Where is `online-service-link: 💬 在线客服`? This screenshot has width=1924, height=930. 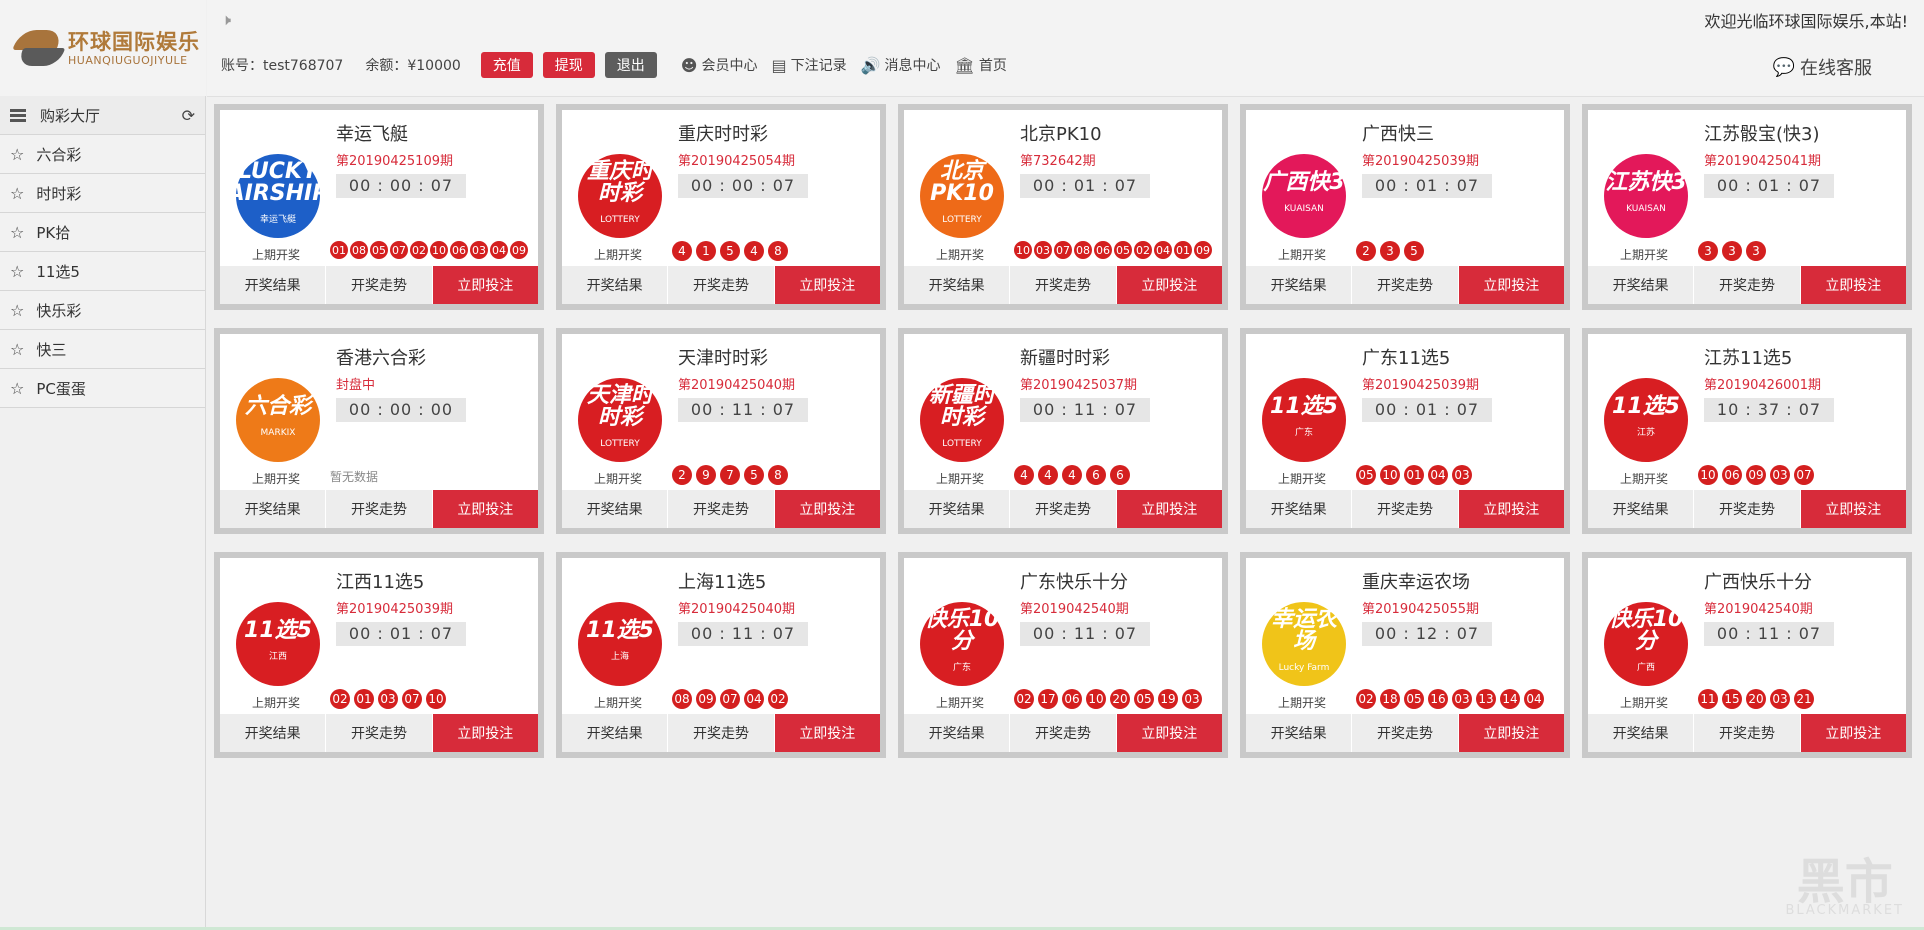 online-service-link: 💬 在线客服 is located at coordinates (1822, 67).